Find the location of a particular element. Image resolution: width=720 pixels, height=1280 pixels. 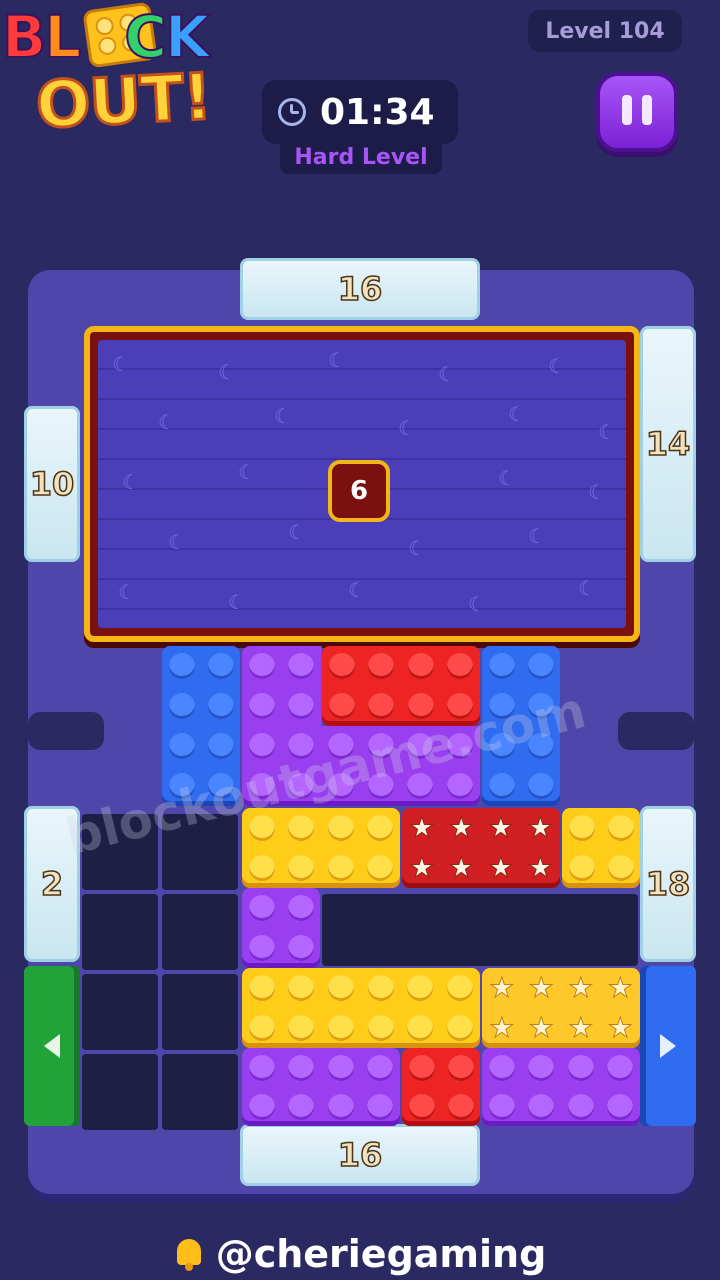

exit-gate-top: 16 is located at coordinates (360, 289).